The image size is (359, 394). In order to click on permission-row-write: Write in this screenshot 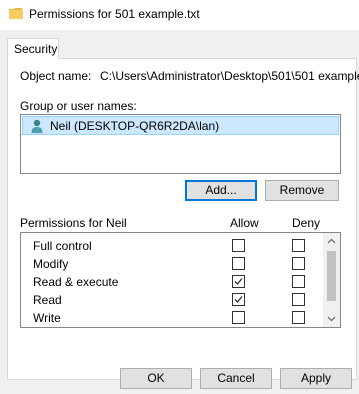, I will do `click(172, 318)`.